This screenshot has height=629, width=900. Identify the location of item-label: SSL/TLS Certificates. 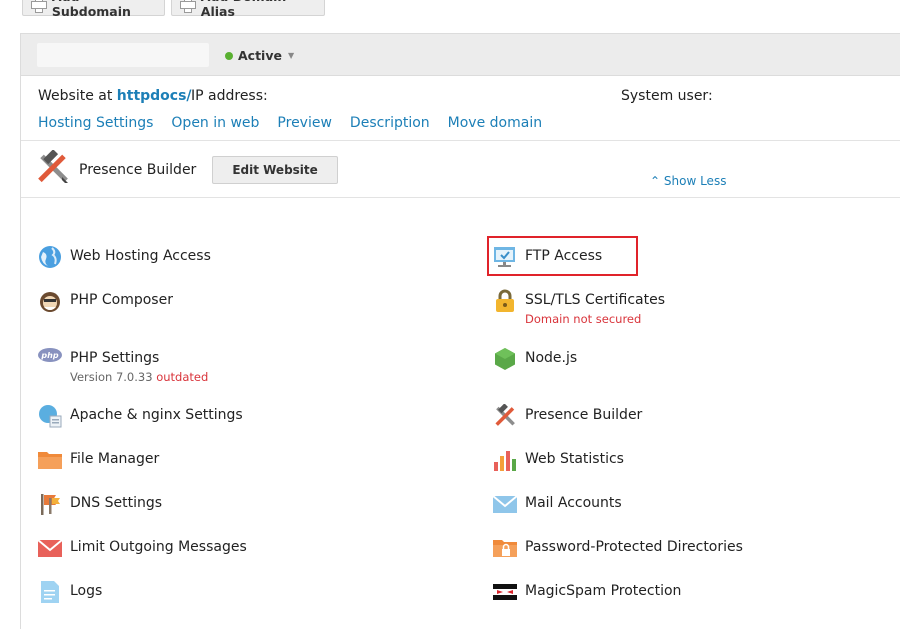
(595, 300).